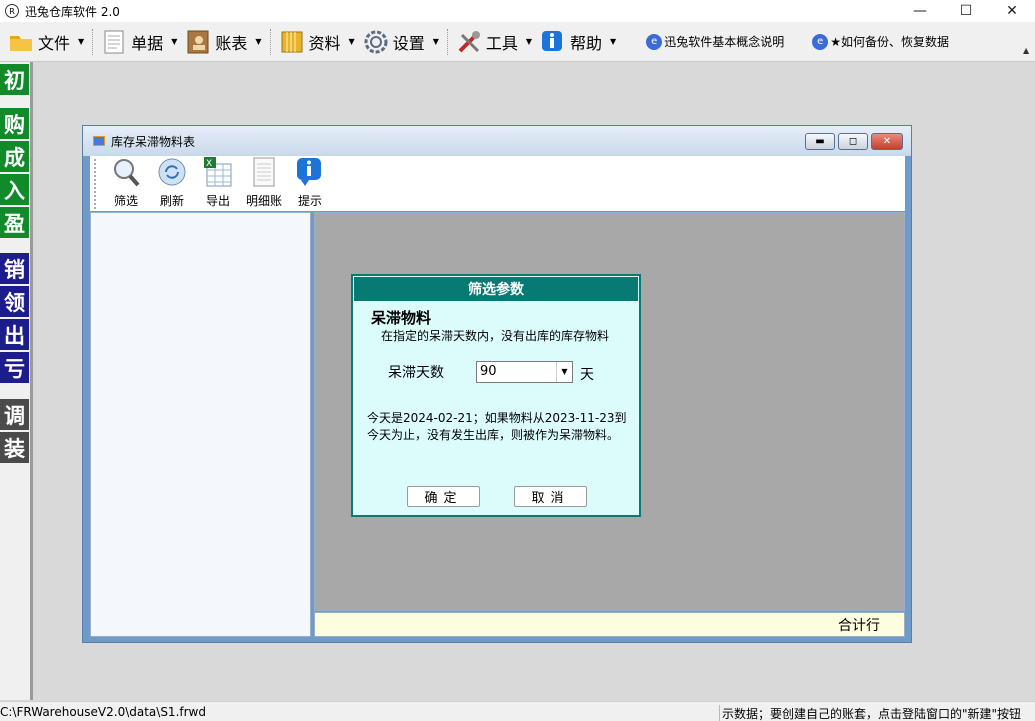 This screenshot has width=1035, height=721. What do you see at coordinates (586, 43) in the screenshot?
I see `menu-help-label: 帮助` at bounding box center [586, 43].